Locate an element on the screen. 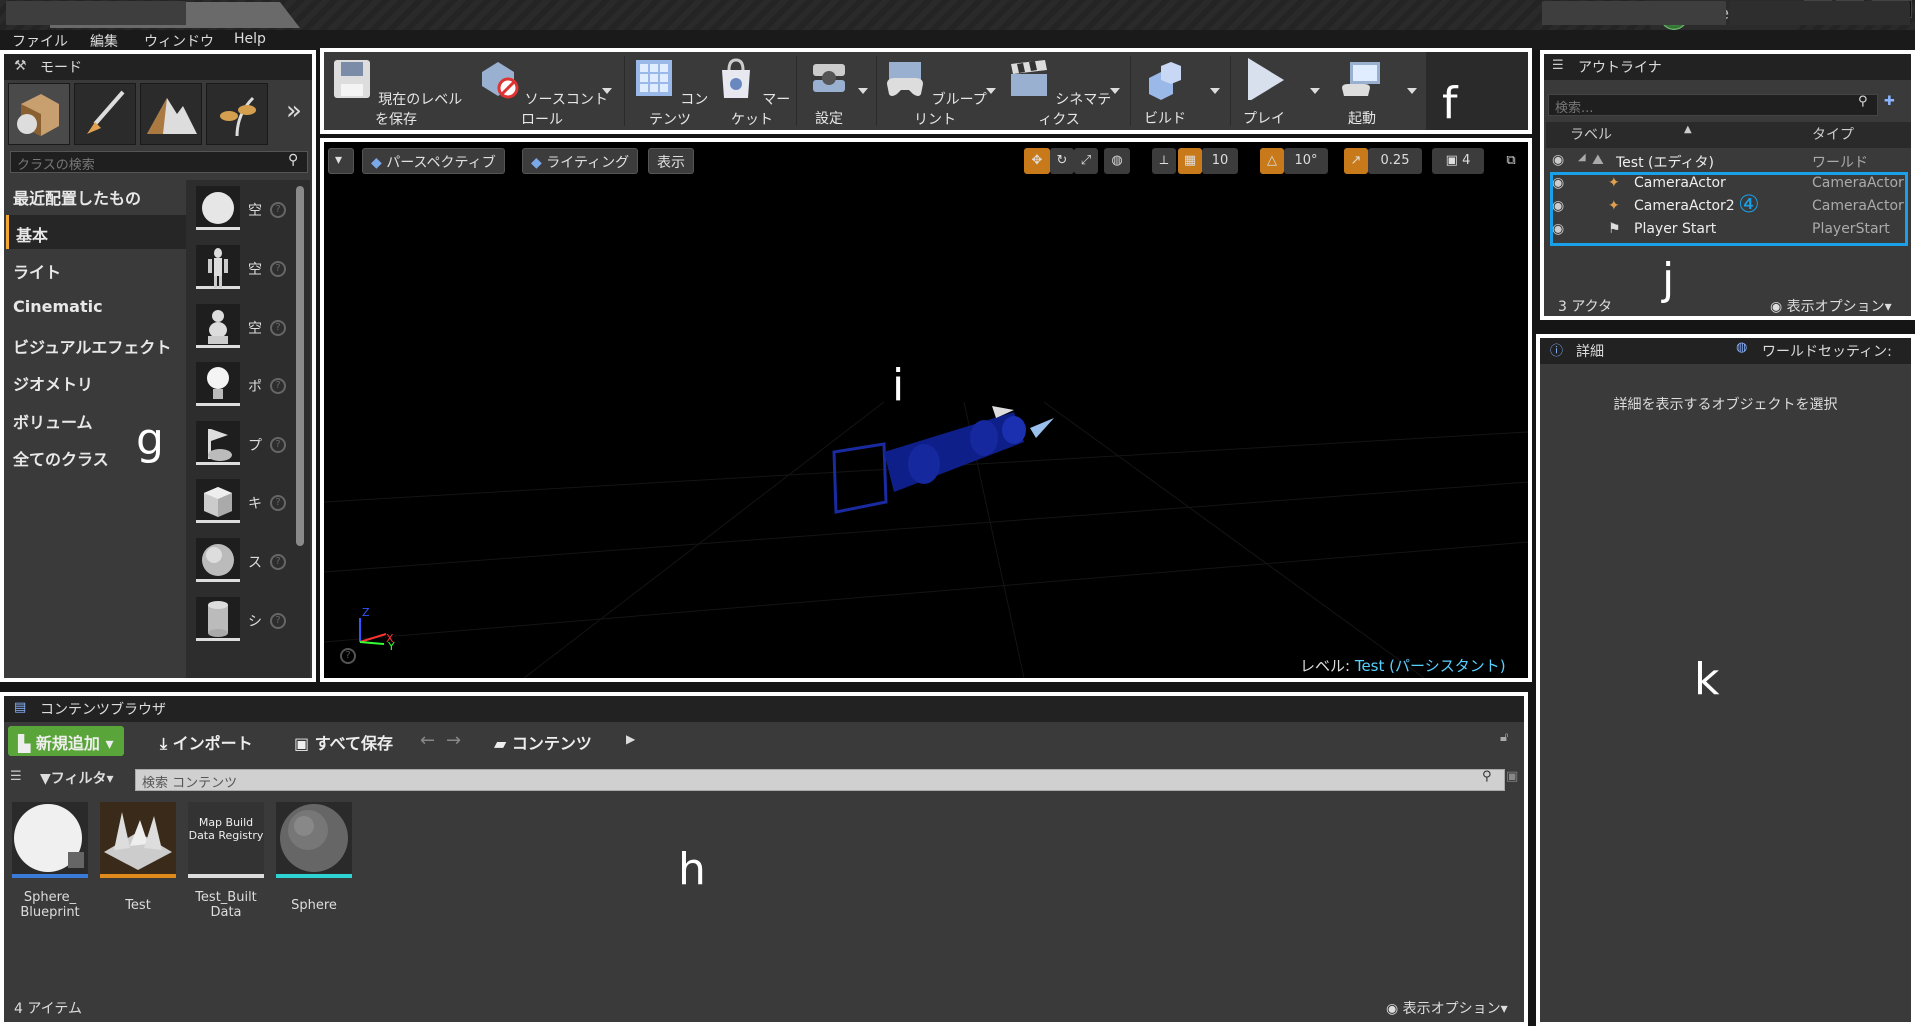  category-geometry: ジオメトリ is located at coordinates (96, 381).